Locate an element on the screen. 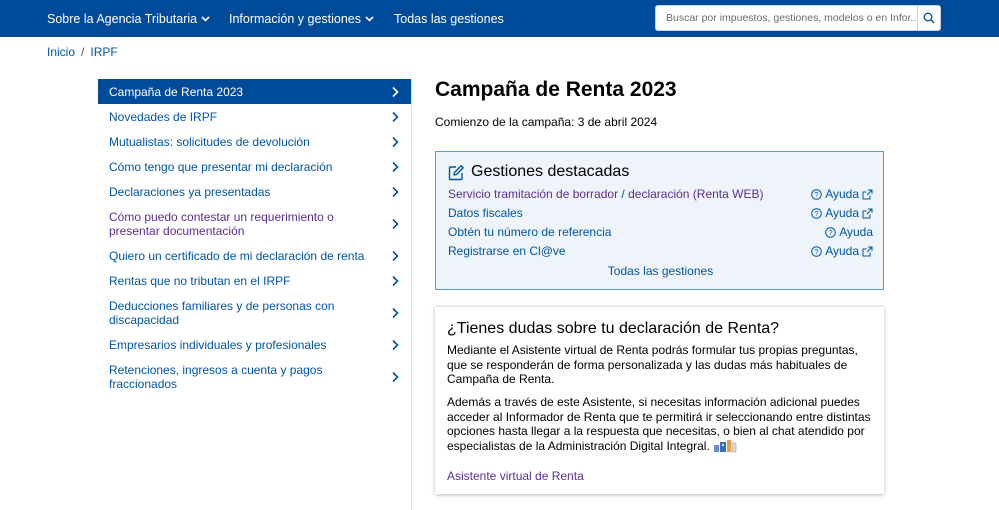 This screenshot has width=999, height=510. assistant-bot-icon is located at coordinates (725, 445).